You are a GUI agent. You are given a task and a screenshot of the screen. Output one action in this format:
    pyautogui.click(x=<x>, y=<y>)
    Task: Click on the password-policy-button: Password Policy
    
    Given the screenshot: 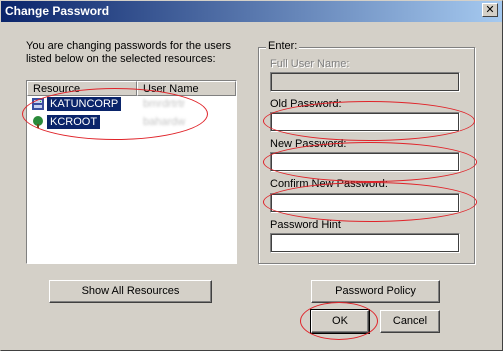 What is the action you would take?
    pyautogui.click(x=375, y=291)
    